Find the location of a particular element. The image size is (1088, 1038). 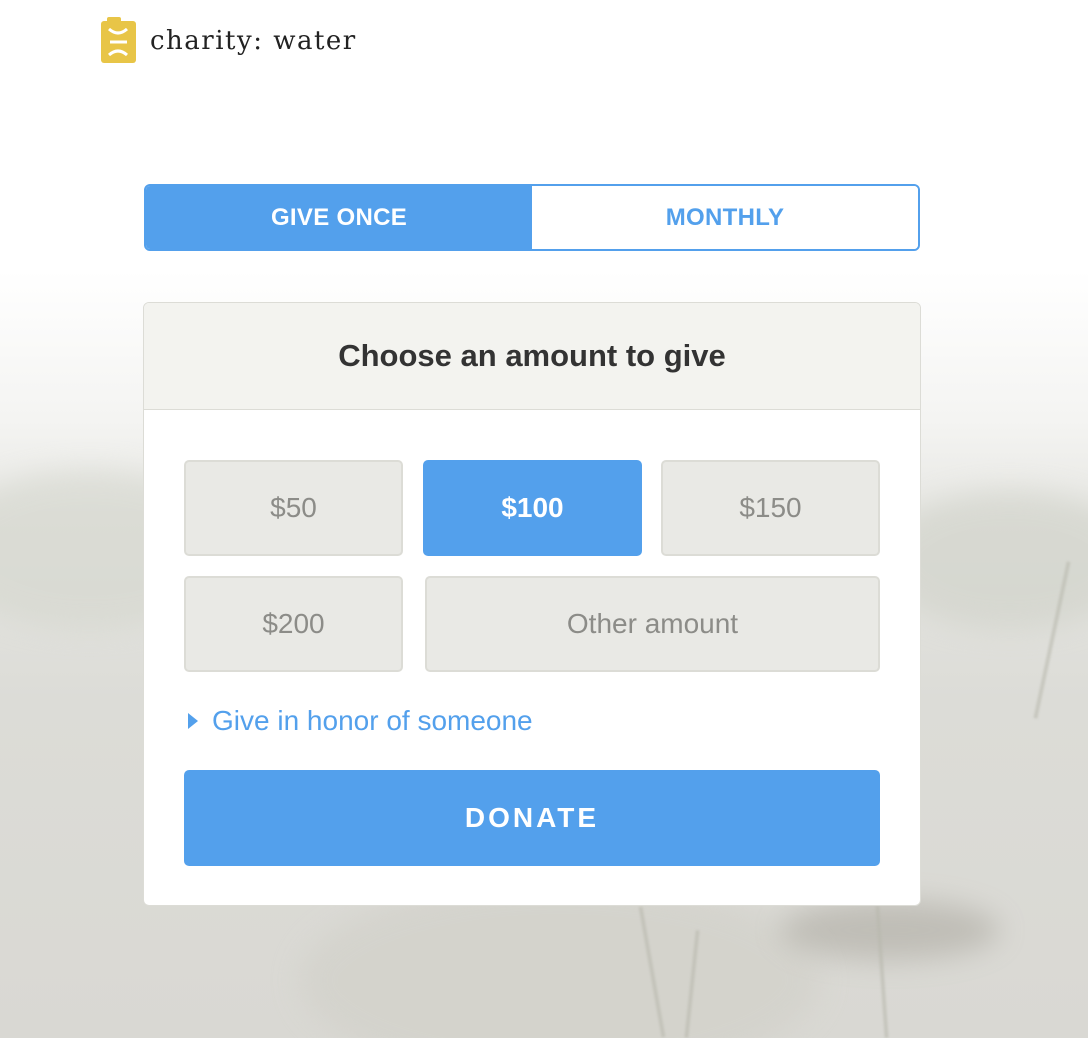

amount-button-200: $200 is located at coordinates (293, 624).